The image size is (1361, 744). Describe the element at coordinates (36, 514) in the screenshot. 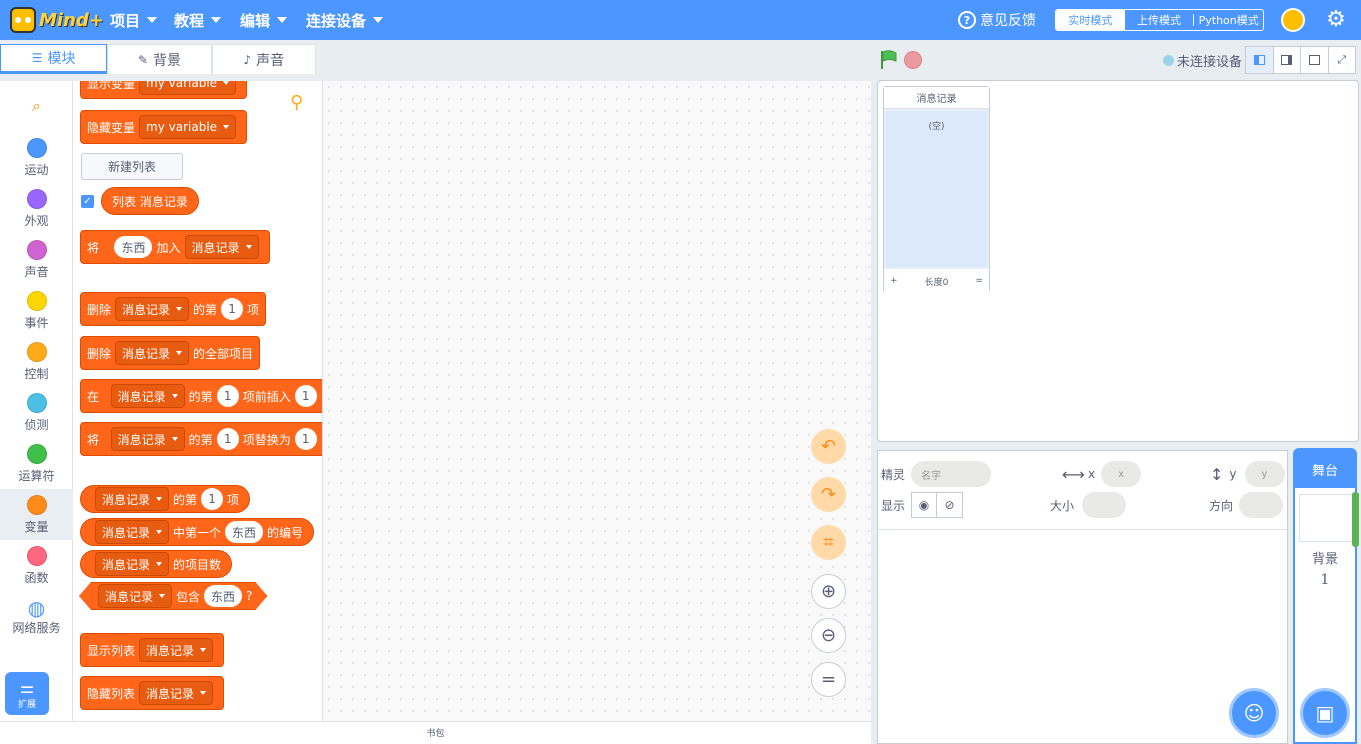

I see `category-variables: 变量` at that location.